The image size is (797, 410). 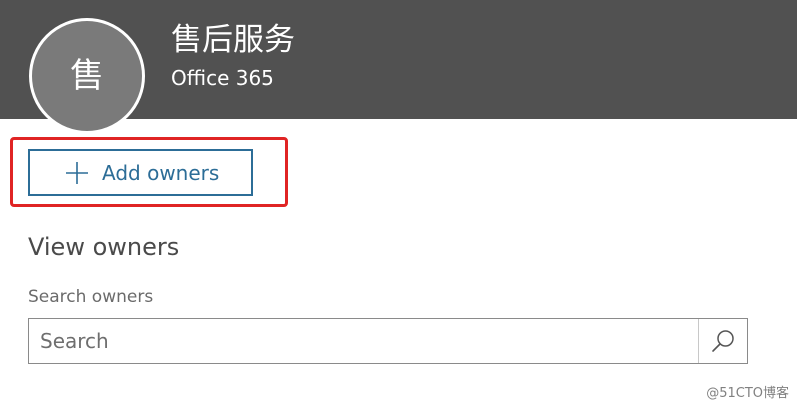 I want to click on search-box, so click(x=388, y=341).